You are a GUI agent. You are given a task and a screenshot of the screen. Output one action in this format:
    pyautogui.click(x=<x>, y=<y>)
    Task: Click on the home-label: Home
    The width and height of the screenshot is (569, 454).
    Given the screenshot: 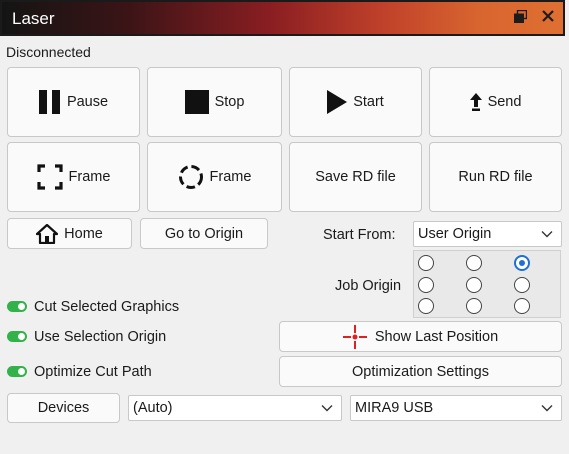 What is the action you would take?
    pyautogui.click(x=83, y=233)
    